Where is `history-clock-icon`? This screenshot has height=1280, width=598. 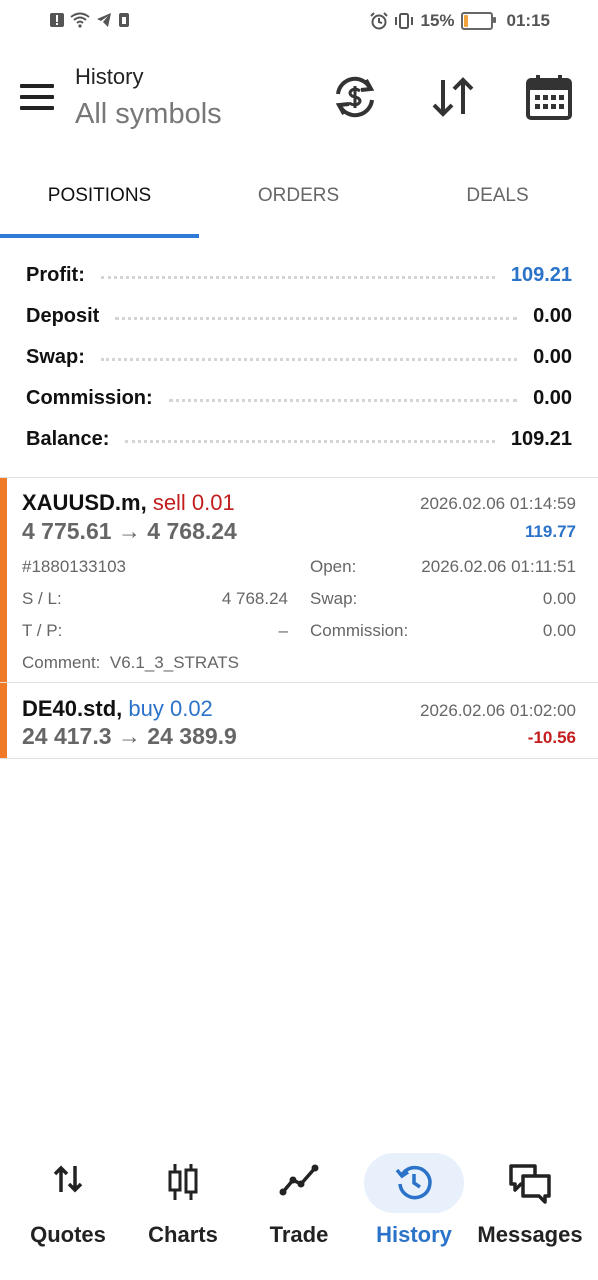
history-clock-icon is located at coordinates (413, 1182).